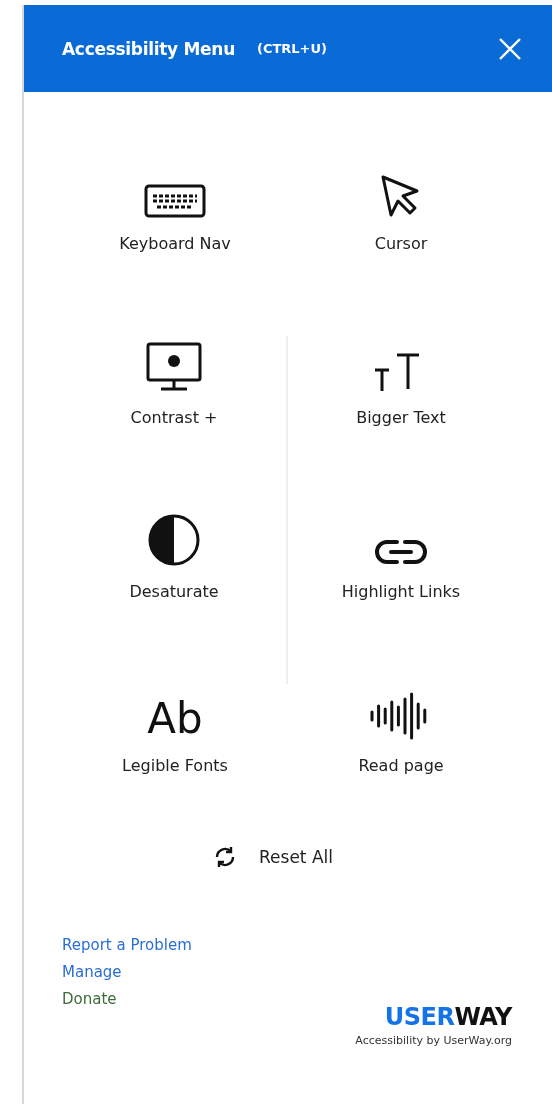 The width and height of the screenshot is (552, 1104). I want to click on close-button, so click(510, 48).